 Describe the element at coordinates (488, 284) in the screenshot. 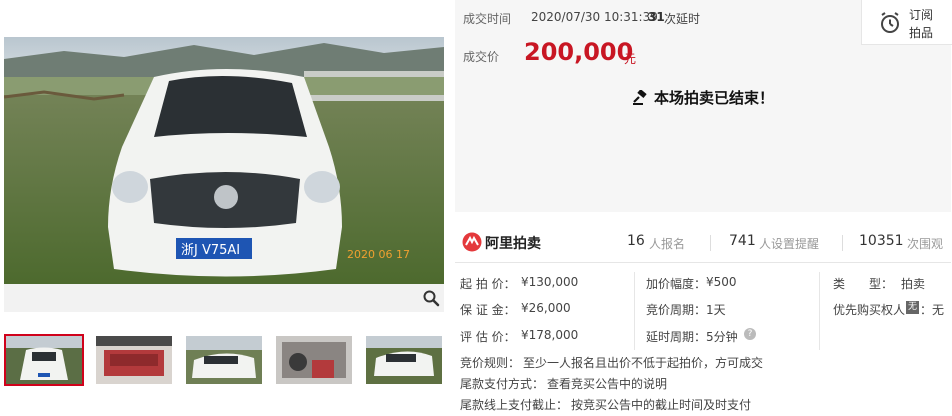

I see `start-price-label: 起 拍 价：` at that location.